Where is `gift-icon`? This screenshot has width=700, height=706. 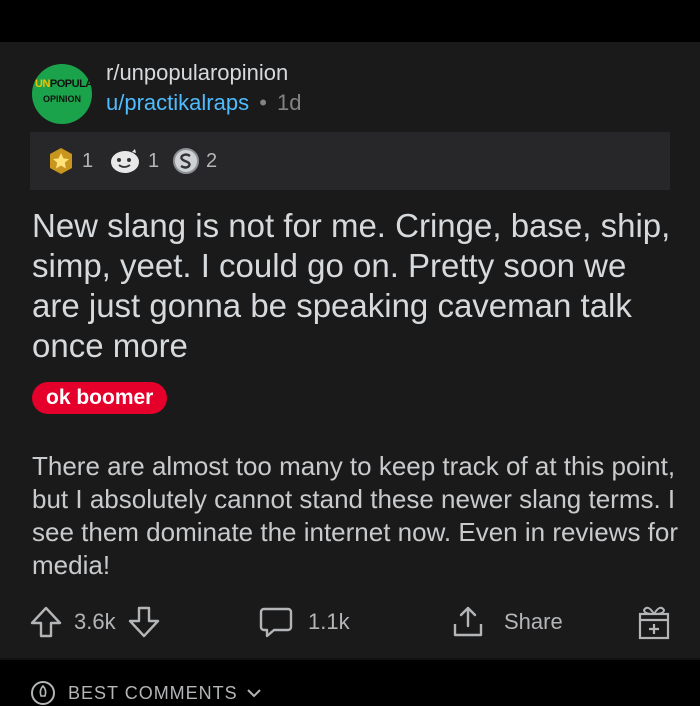 gift-icon is located at coordinates (654, 623).